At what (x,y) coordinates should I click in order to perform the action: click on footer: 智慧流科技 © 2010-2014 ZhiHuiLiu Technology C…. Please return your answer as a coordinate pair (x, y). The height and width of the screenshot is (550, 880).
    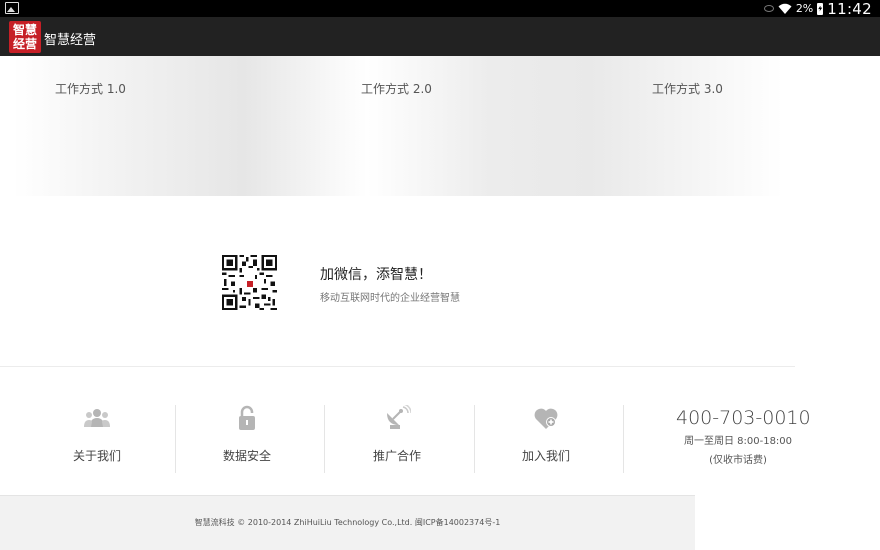
    Looking at the image, I should click on (347, 522).